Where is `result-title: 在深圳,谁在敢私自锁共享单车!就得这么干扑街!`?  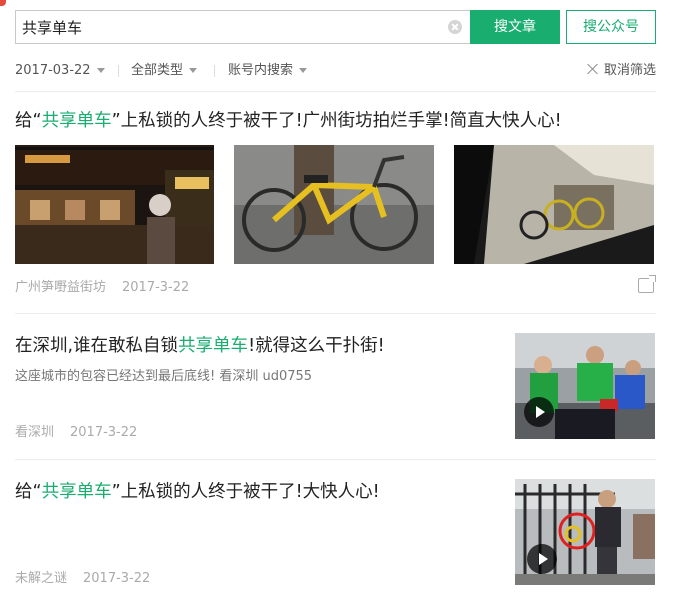
result-title: 在深圳,谁在敢私自锁共享单车!就得这么干扑街! is located at coordinates (200, 344).